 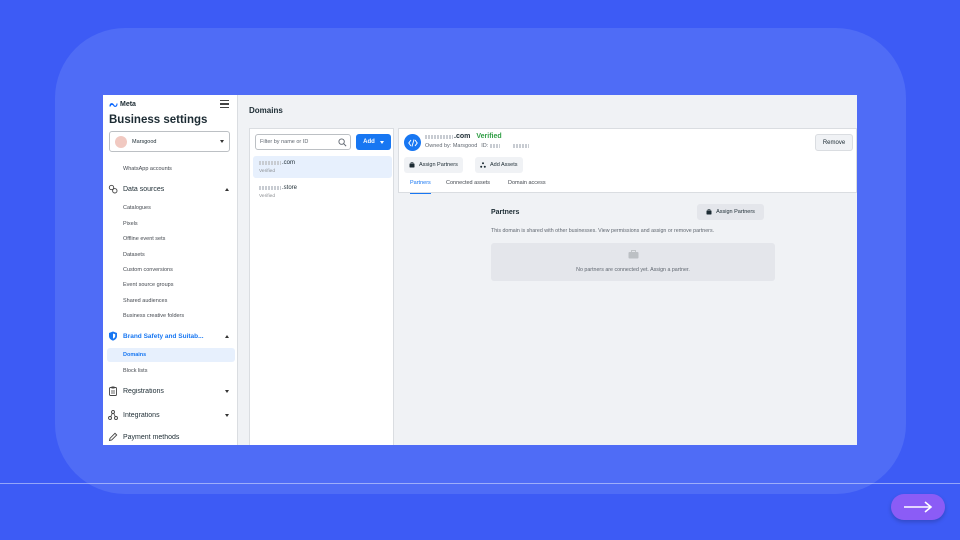 What do you see at coordinates (548, 111) in the screenshot?
I see `content-header: Domains` at bounding box center [548, 111].